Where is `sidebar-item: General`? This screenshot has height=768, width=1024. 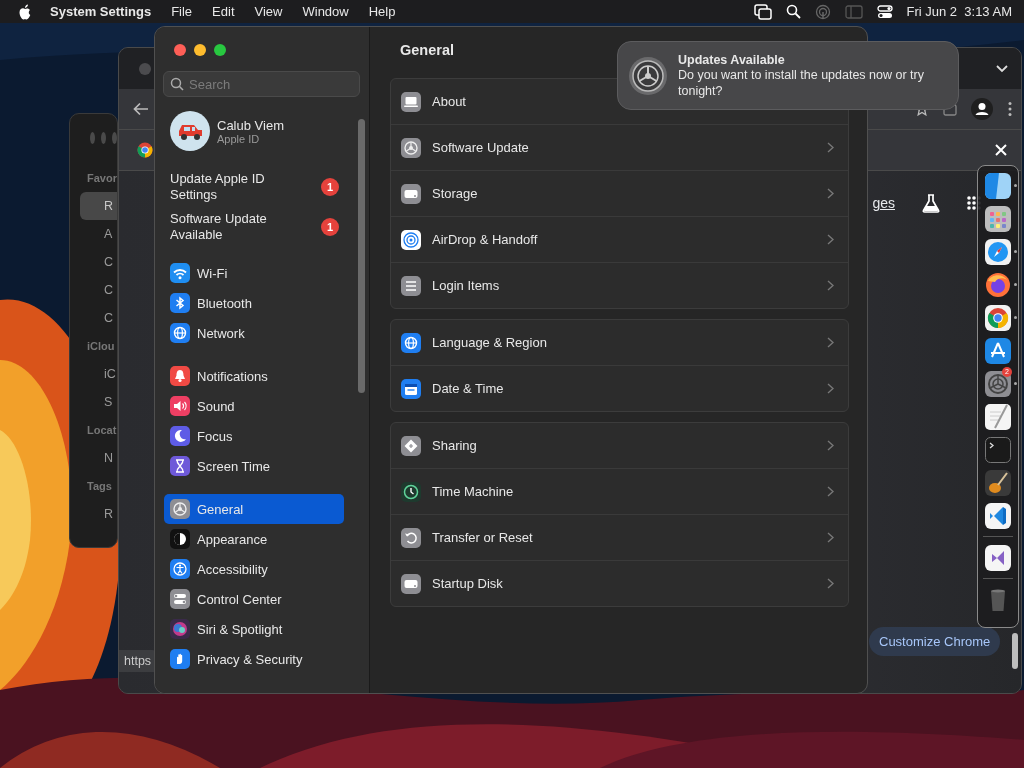 sidebar-item: General is located at coordinates (254, 509).